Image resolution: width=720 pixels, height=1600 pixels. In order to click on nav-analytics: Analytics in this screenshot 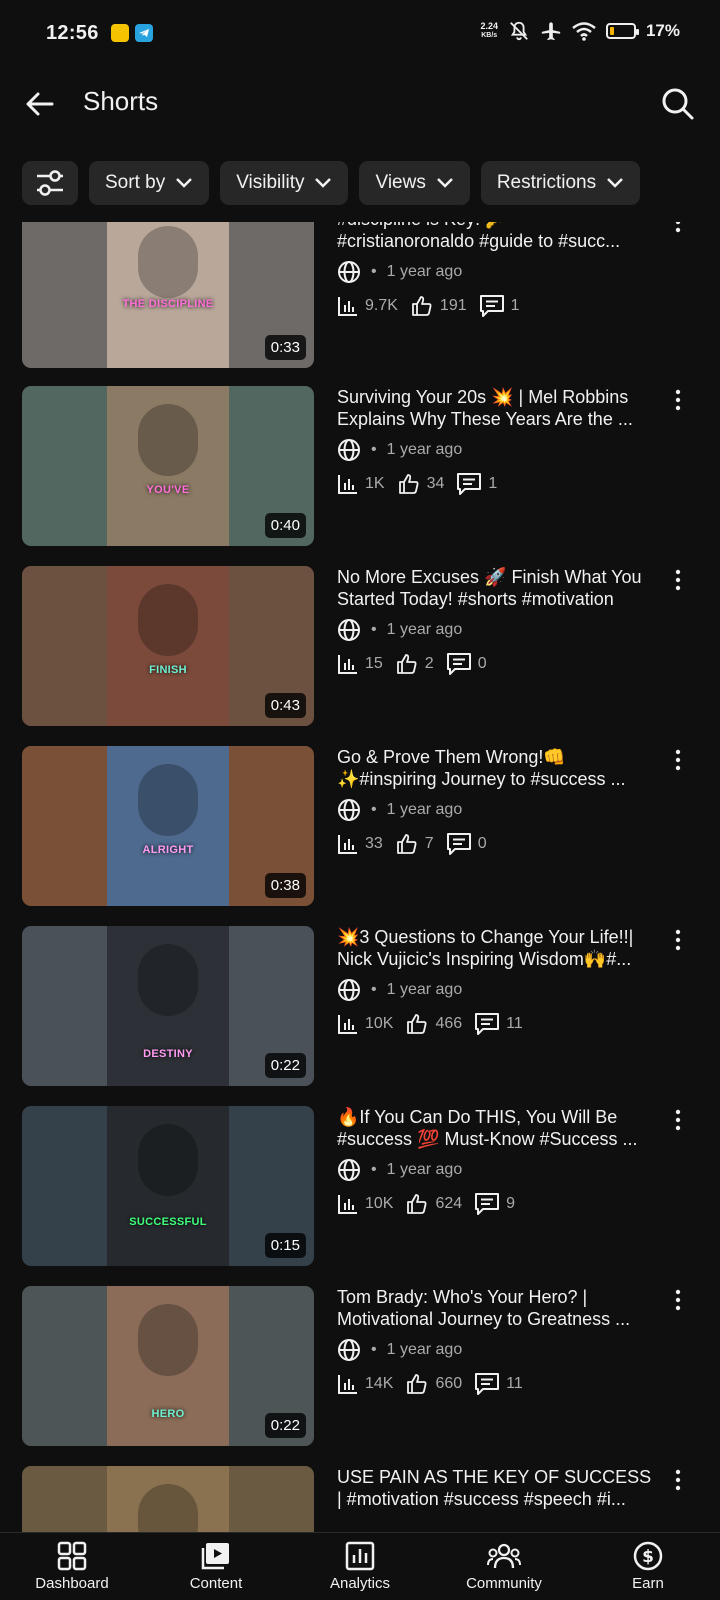, I will do `click(360, 1566)`.